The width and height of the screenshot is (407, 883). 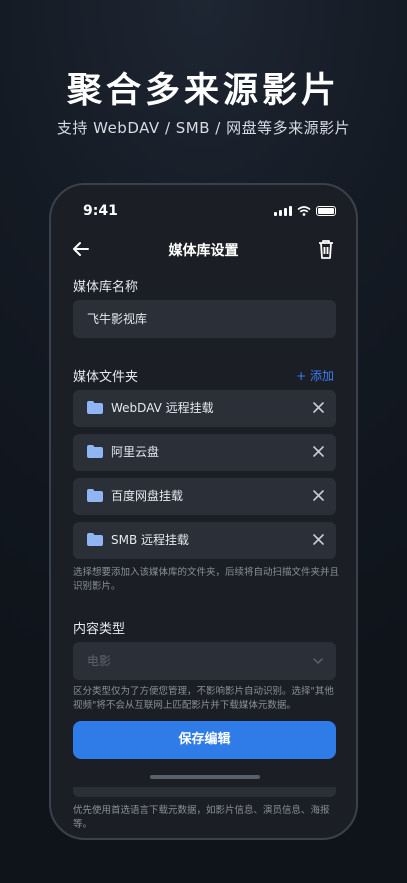 What do you see at coordinates (99, 661) in the screenshot?
I see `content-type-placeholder: 电影` at bounding box center [99, 661].